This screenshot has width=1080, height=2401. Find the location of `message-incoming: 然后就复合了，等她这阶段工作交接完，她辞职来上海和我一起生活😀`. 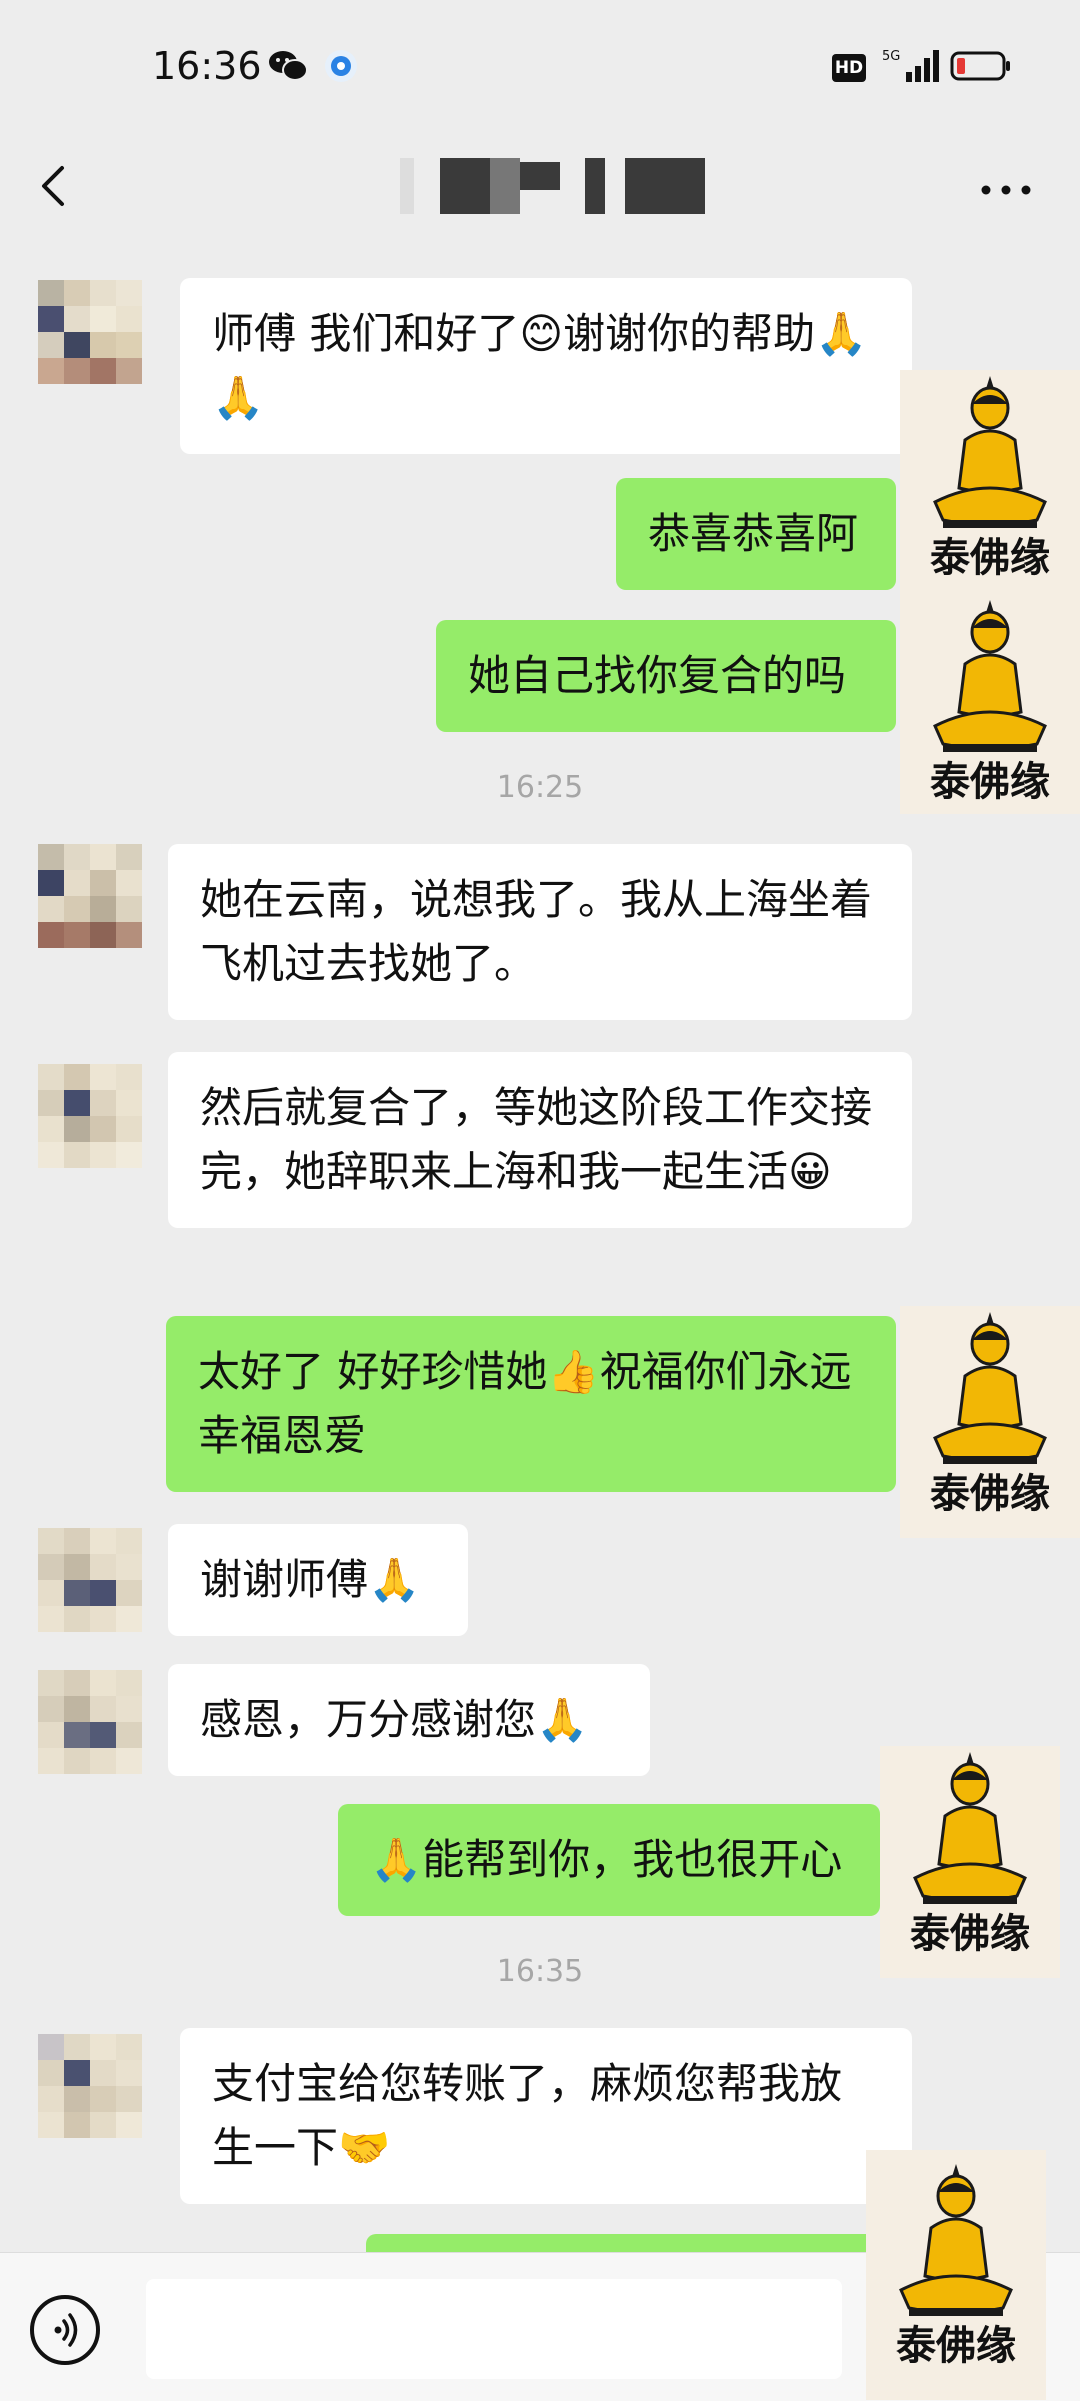

message-incoming: 然后就复合了，等她这阶段工作交接完，她辞职来上海和我一起生活😀 is located at coordinates (540, 1140).